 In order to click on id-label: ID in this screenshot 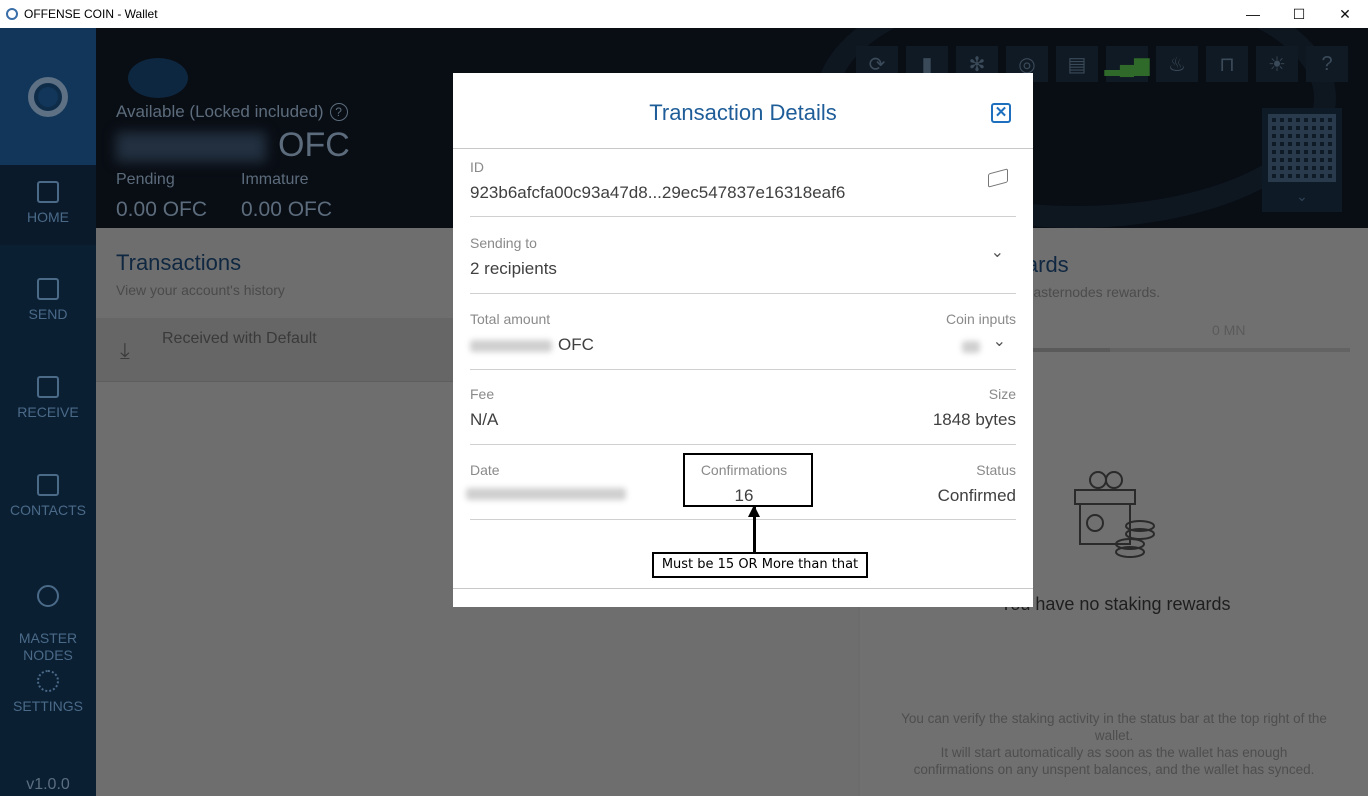, I will do `click(477, 167)`.